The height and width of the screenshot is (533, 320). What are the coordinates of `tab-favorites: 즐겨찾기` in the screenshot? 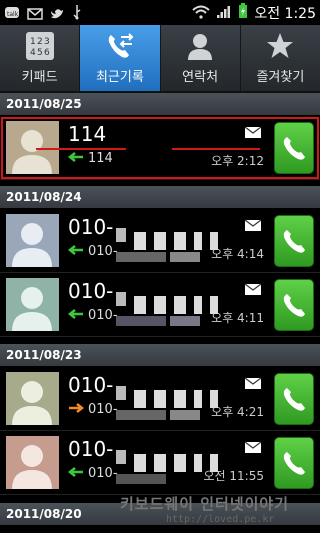 It's located at (280, 58).